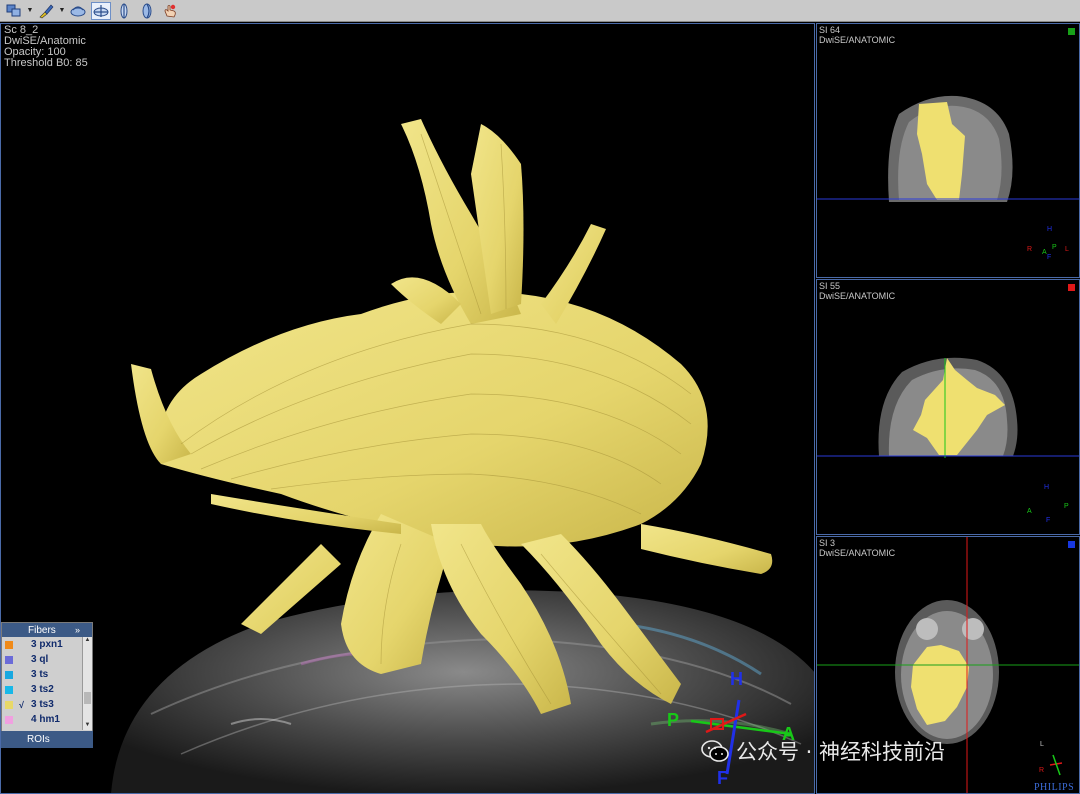 The height and width of the screenshot is (794, 1080). I want to click on sagittal-plane-button, so click(101, 10).